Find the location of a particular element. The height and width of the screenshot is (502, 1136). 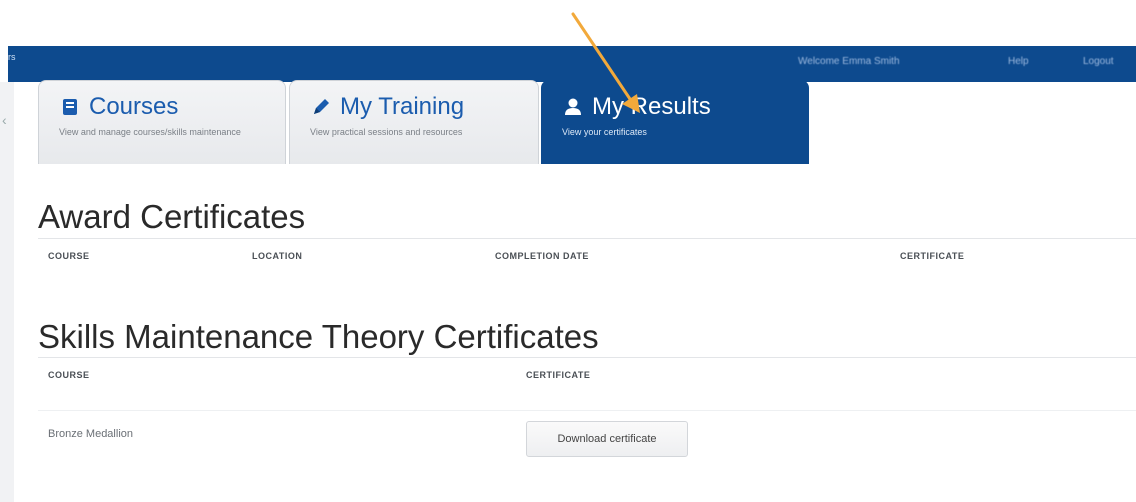

award-col-course: COURSE is located at coordinates (69, 256).